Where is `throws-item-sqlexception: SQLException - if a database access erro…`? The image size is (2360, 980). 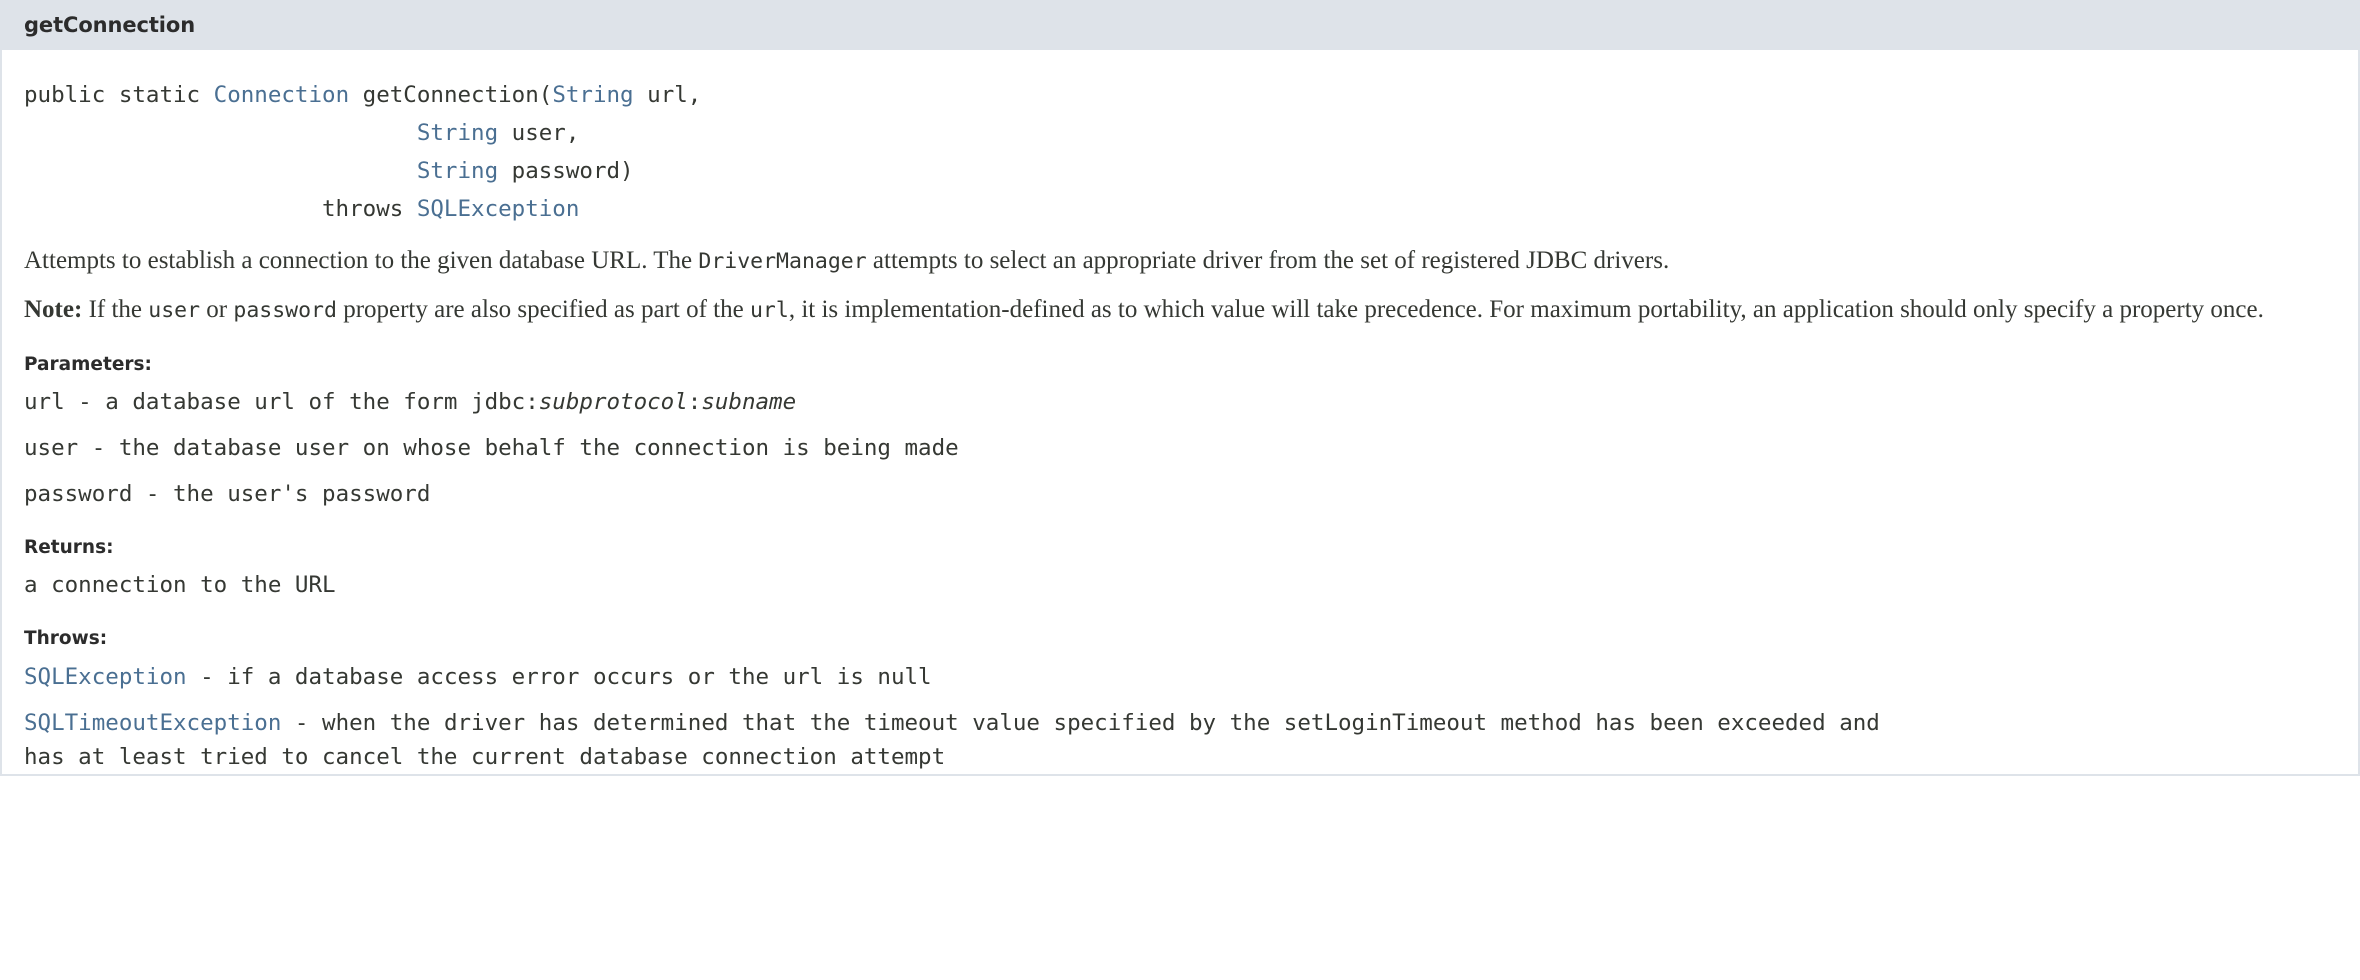
throws-item-sqlexception: SQLException - if a database access erro… is located at coordinates (1180, 677).